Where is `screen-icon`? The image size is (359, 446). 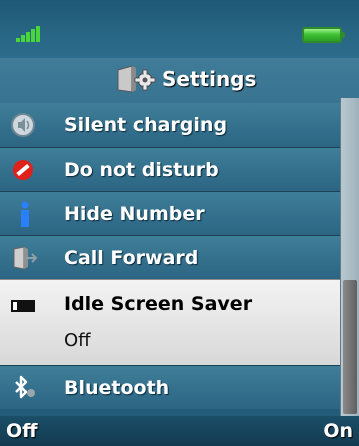
screen-icon is located at coordinates (23, 306).